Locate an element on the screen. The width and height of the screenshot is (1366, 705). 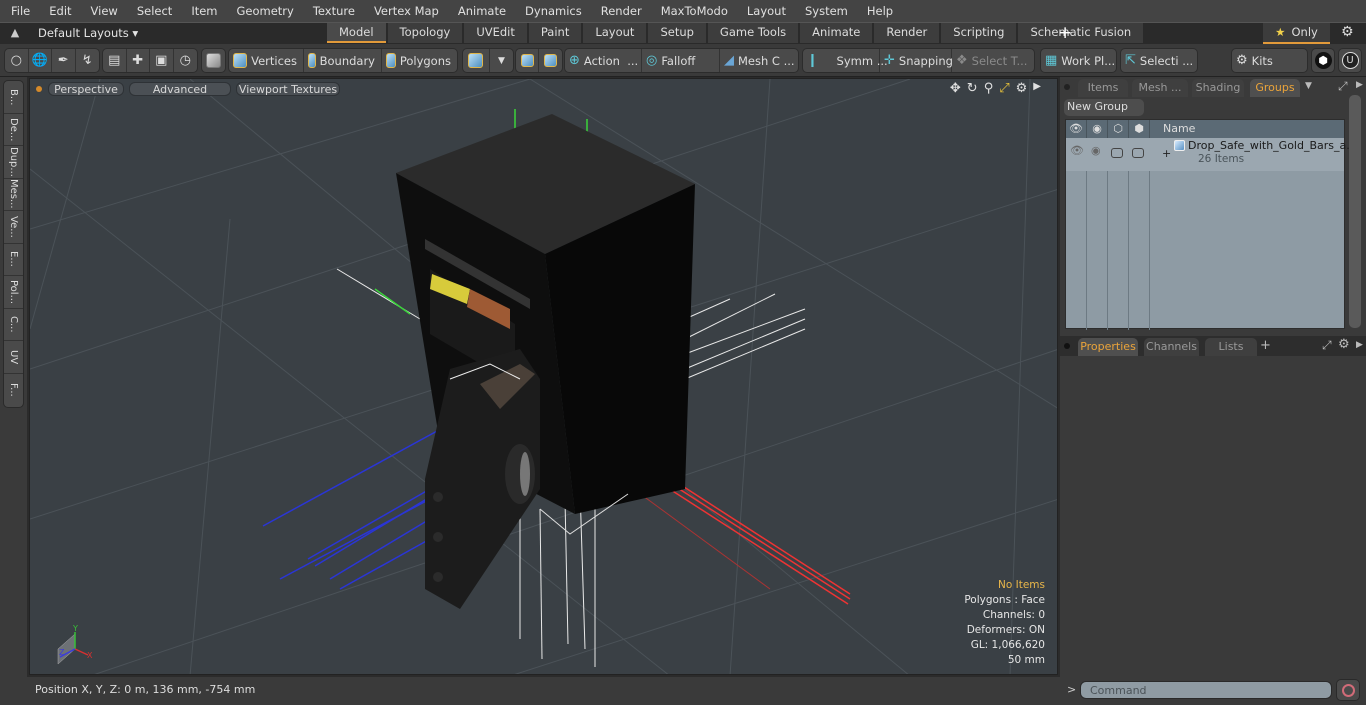
item-mode-button is located at coordinates (213, 60).